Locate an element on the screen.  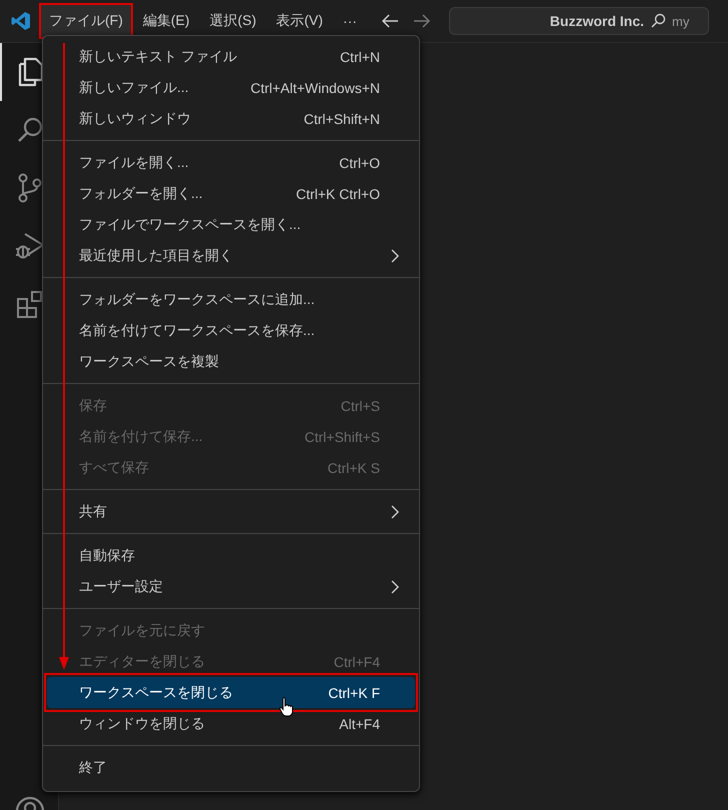
menu-item: ··· is located at coordinates (349, 21).